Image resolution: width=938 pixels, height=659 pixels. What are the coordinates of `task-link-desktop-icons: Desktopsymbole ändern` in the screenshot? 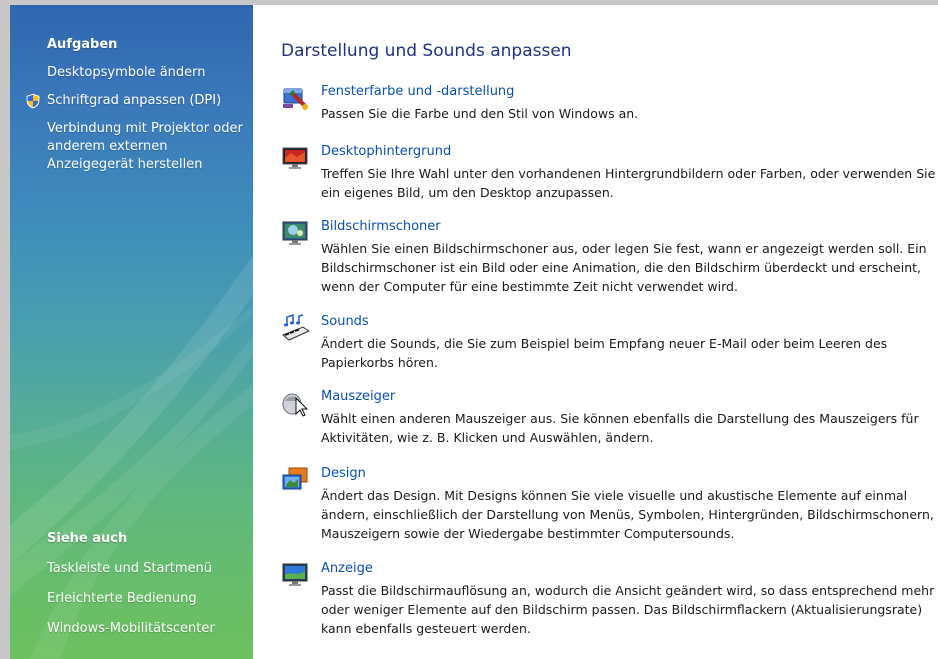 It's located at (147, 73).